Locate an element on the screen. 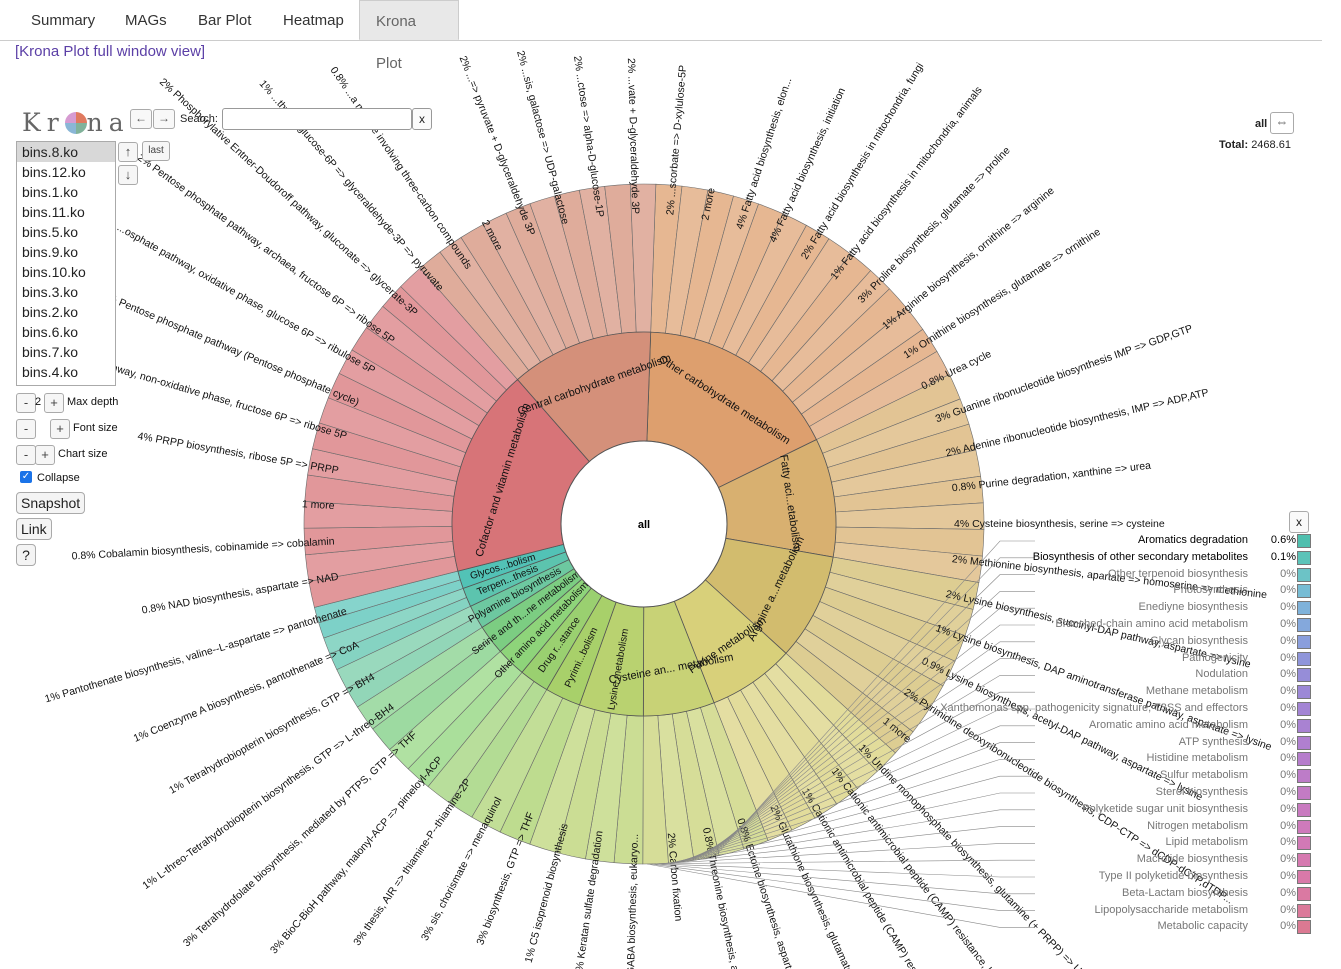  max-depth-increase-button: + is located at coordinates (54, 403).